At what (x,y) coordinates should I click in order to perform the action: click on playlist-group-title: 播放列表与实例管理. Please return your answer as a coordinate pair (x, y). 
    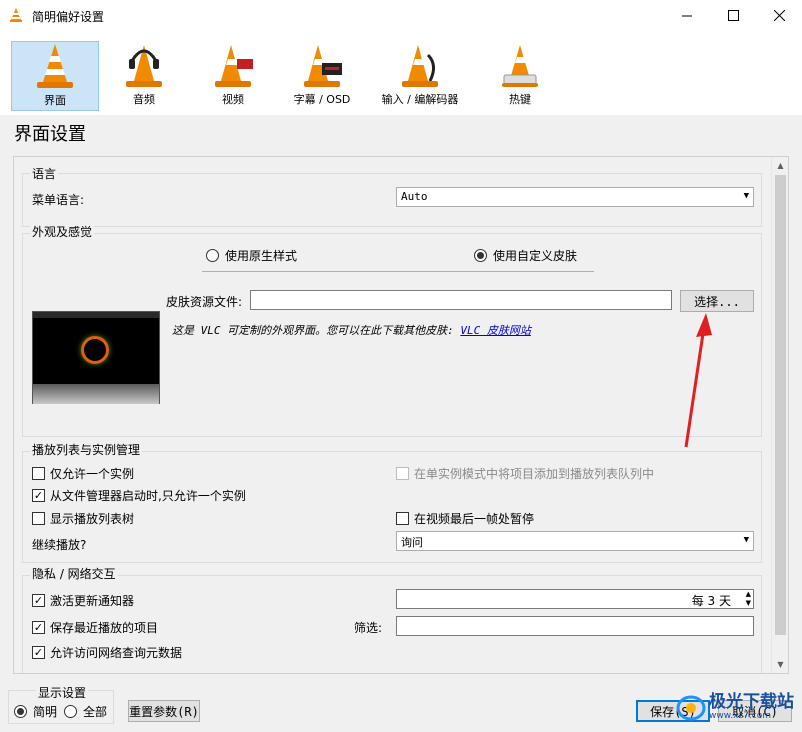
    Looking at the image, I should click on (86, 449).